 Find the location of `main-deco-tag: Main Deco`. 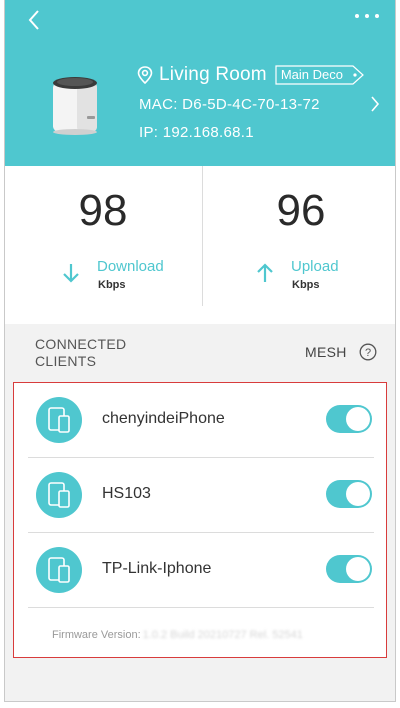

main-deco-tag: Main Deco is located at coordinates (319, 75).